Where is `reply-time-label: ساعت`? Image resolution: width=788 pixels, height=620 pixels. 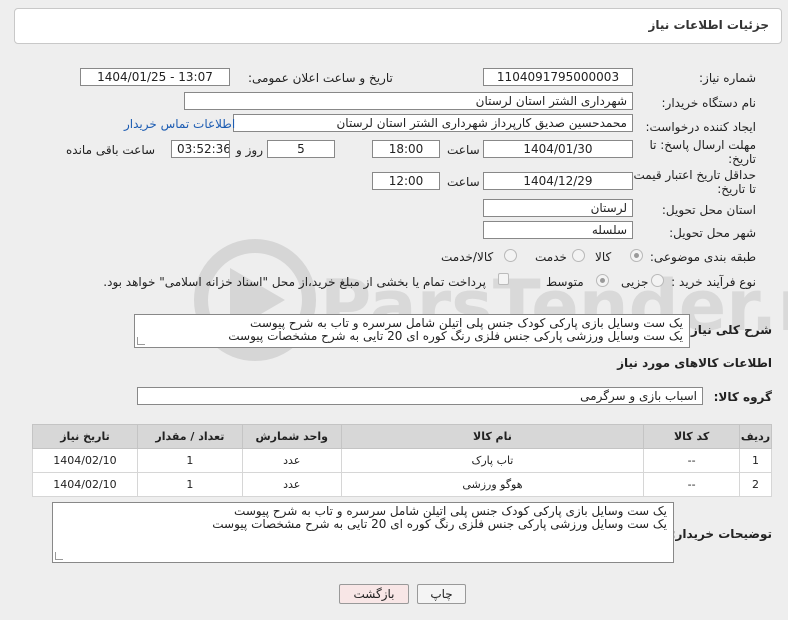
reply-time-label: ساعت is located at coordinates (463, 150).